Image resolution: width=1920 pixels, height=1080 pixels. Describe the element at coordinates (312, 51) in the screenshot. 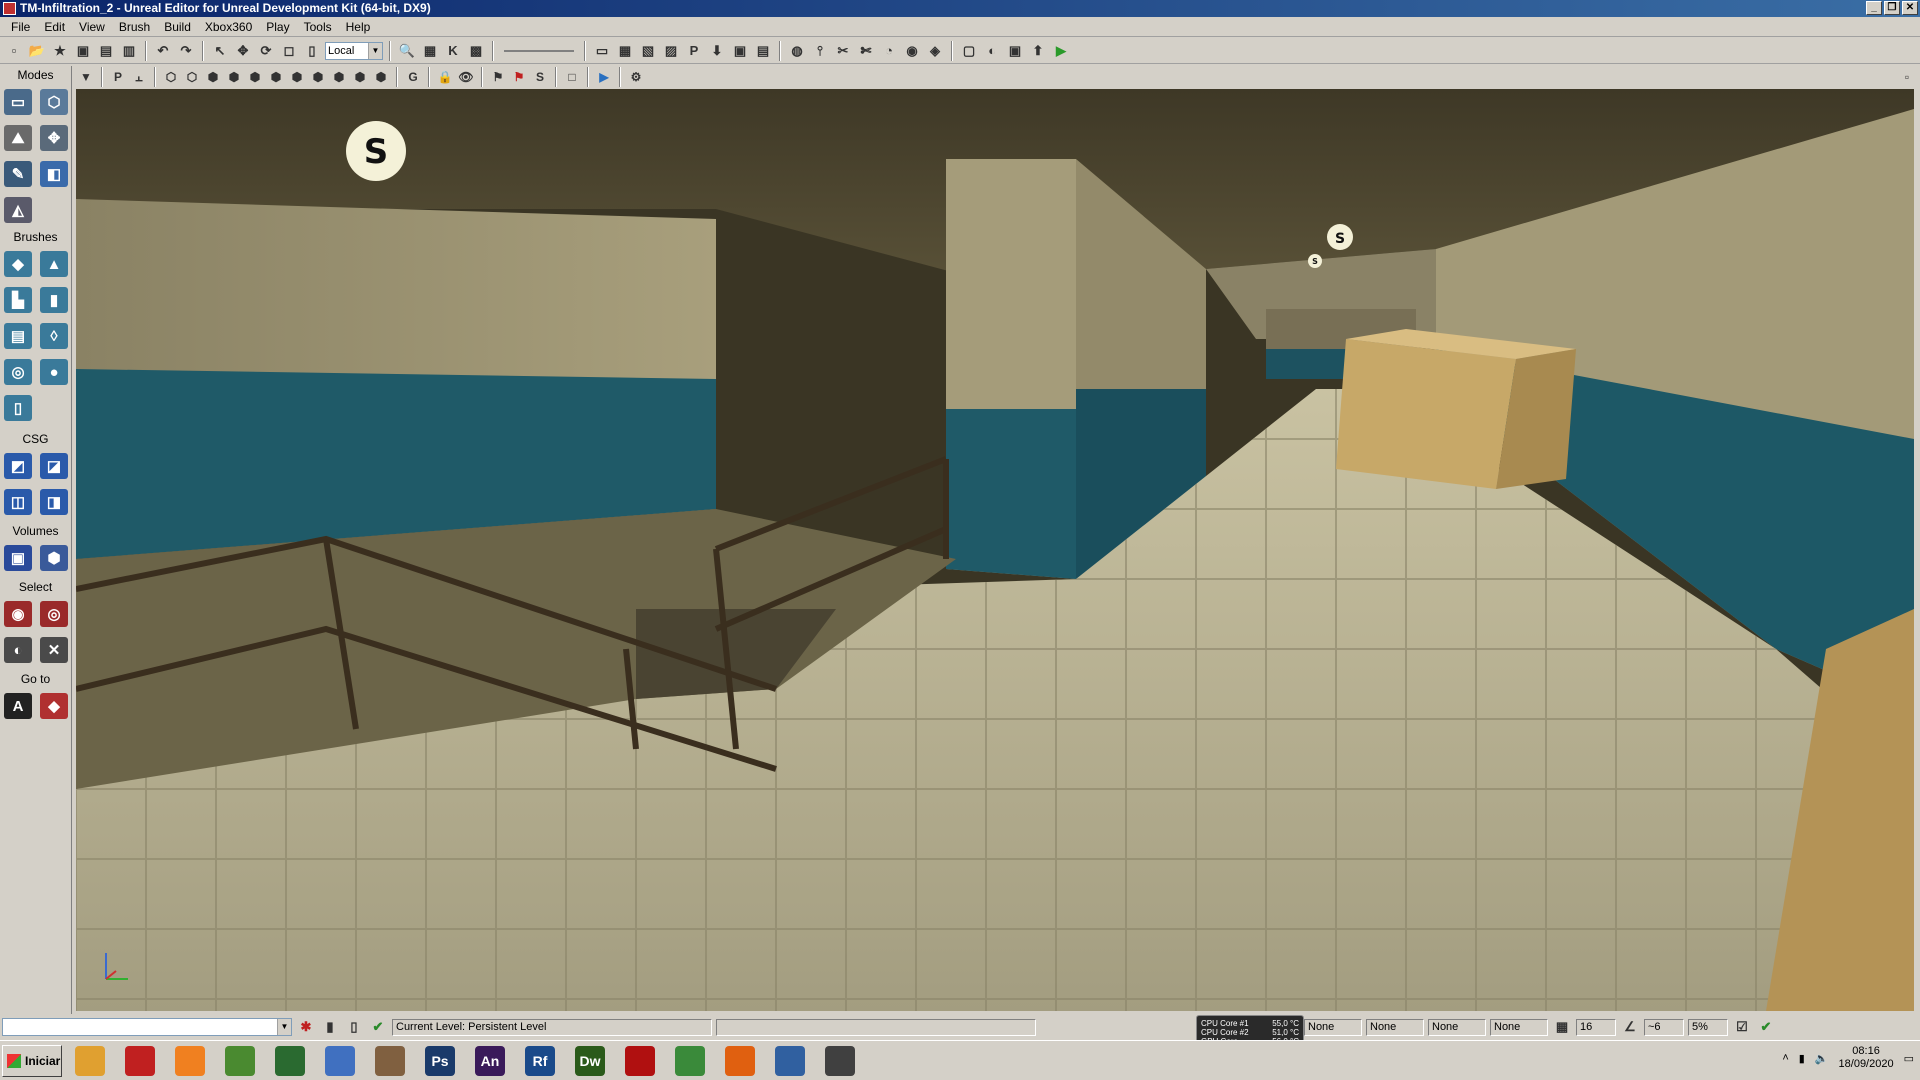

I see `scale-nonuniform-icon: ▯` at that location.